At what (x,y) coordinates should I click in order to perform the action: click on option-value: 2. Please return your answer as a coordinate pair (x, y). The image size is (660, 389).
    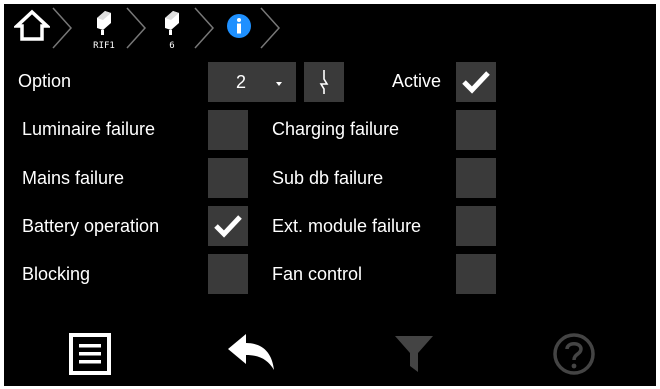
    Looking at the image, I should click on (241, 82).